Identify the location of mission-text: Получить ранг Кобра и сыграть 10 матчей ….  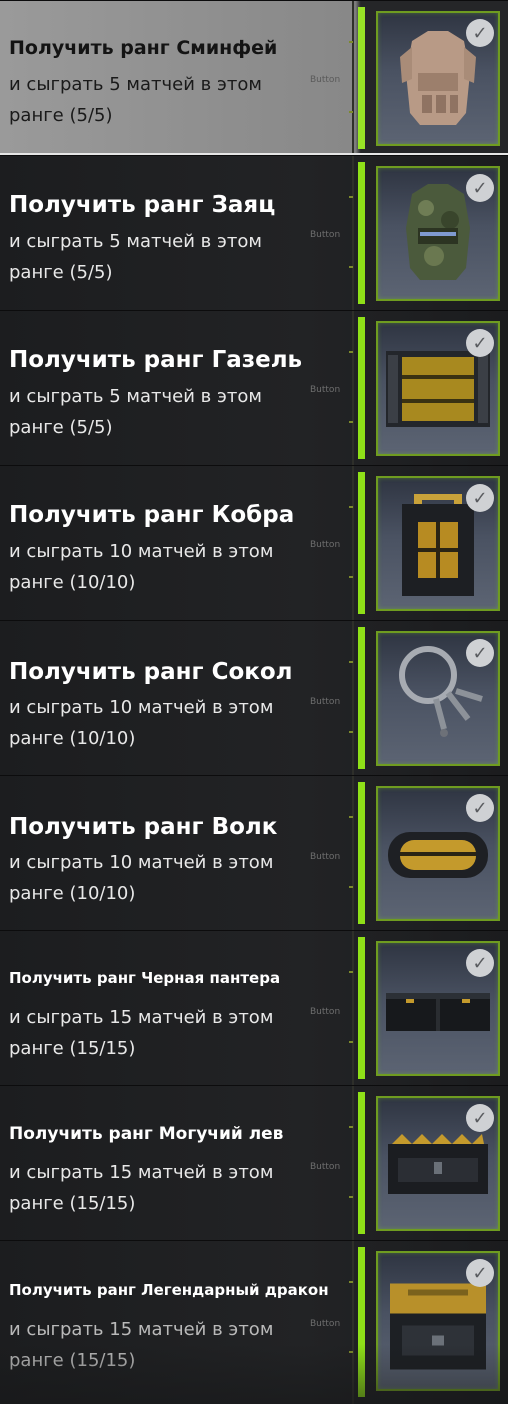
(176, 543).